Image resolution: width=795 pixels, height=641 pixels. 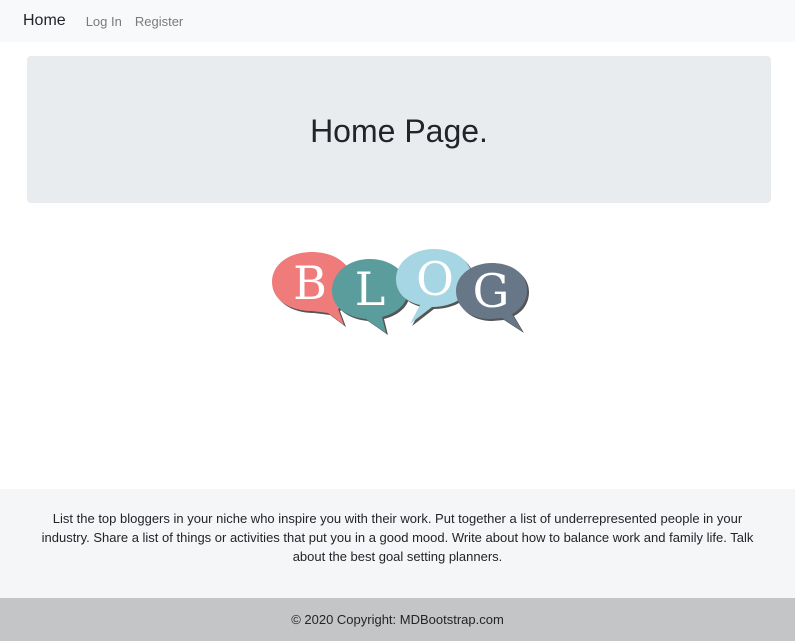 I want to click on svg-text: L, so click(x=370, y=289).